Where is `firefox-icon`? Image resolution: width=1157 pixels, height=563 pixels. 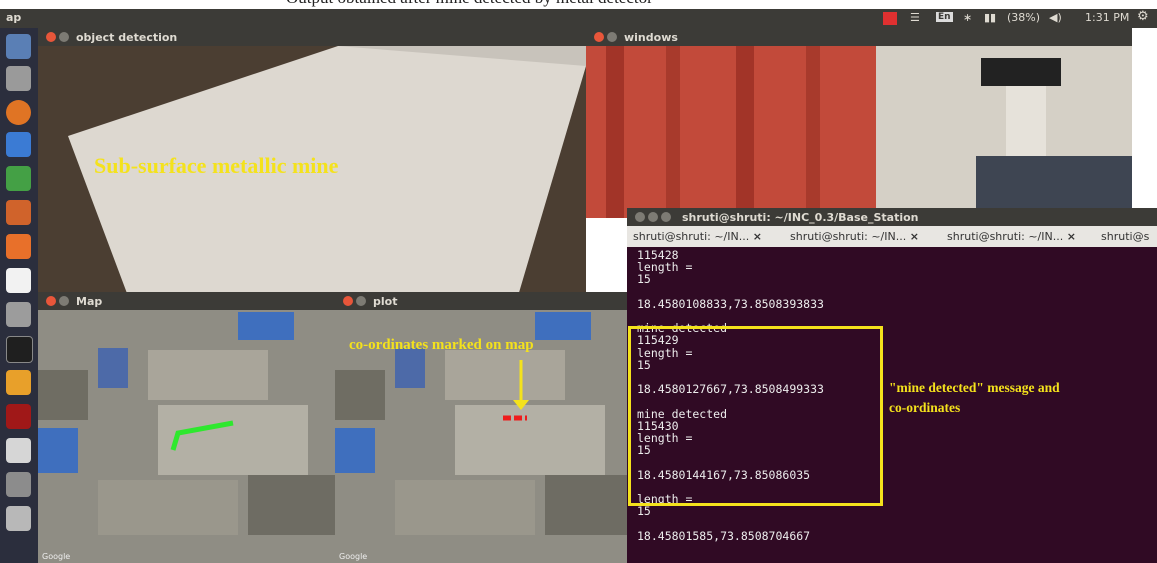
firefox-icon is located at coordinates (18, 112).